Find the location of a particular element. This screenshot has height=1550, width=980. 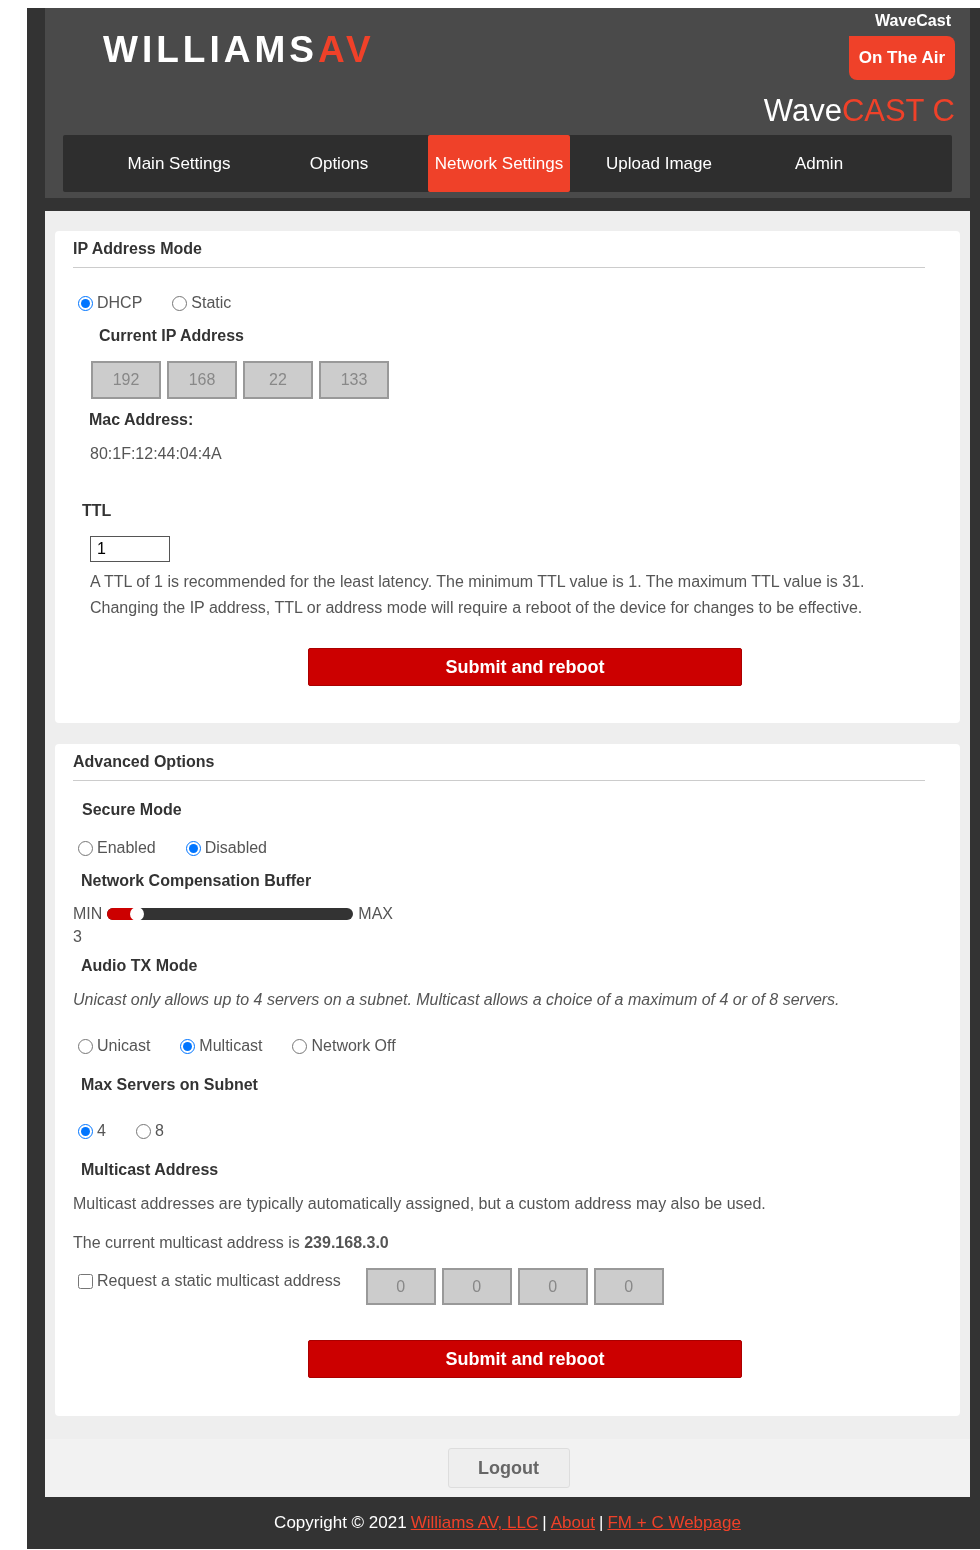

section-title: Advanced Options is located at coordinates (499, 762).